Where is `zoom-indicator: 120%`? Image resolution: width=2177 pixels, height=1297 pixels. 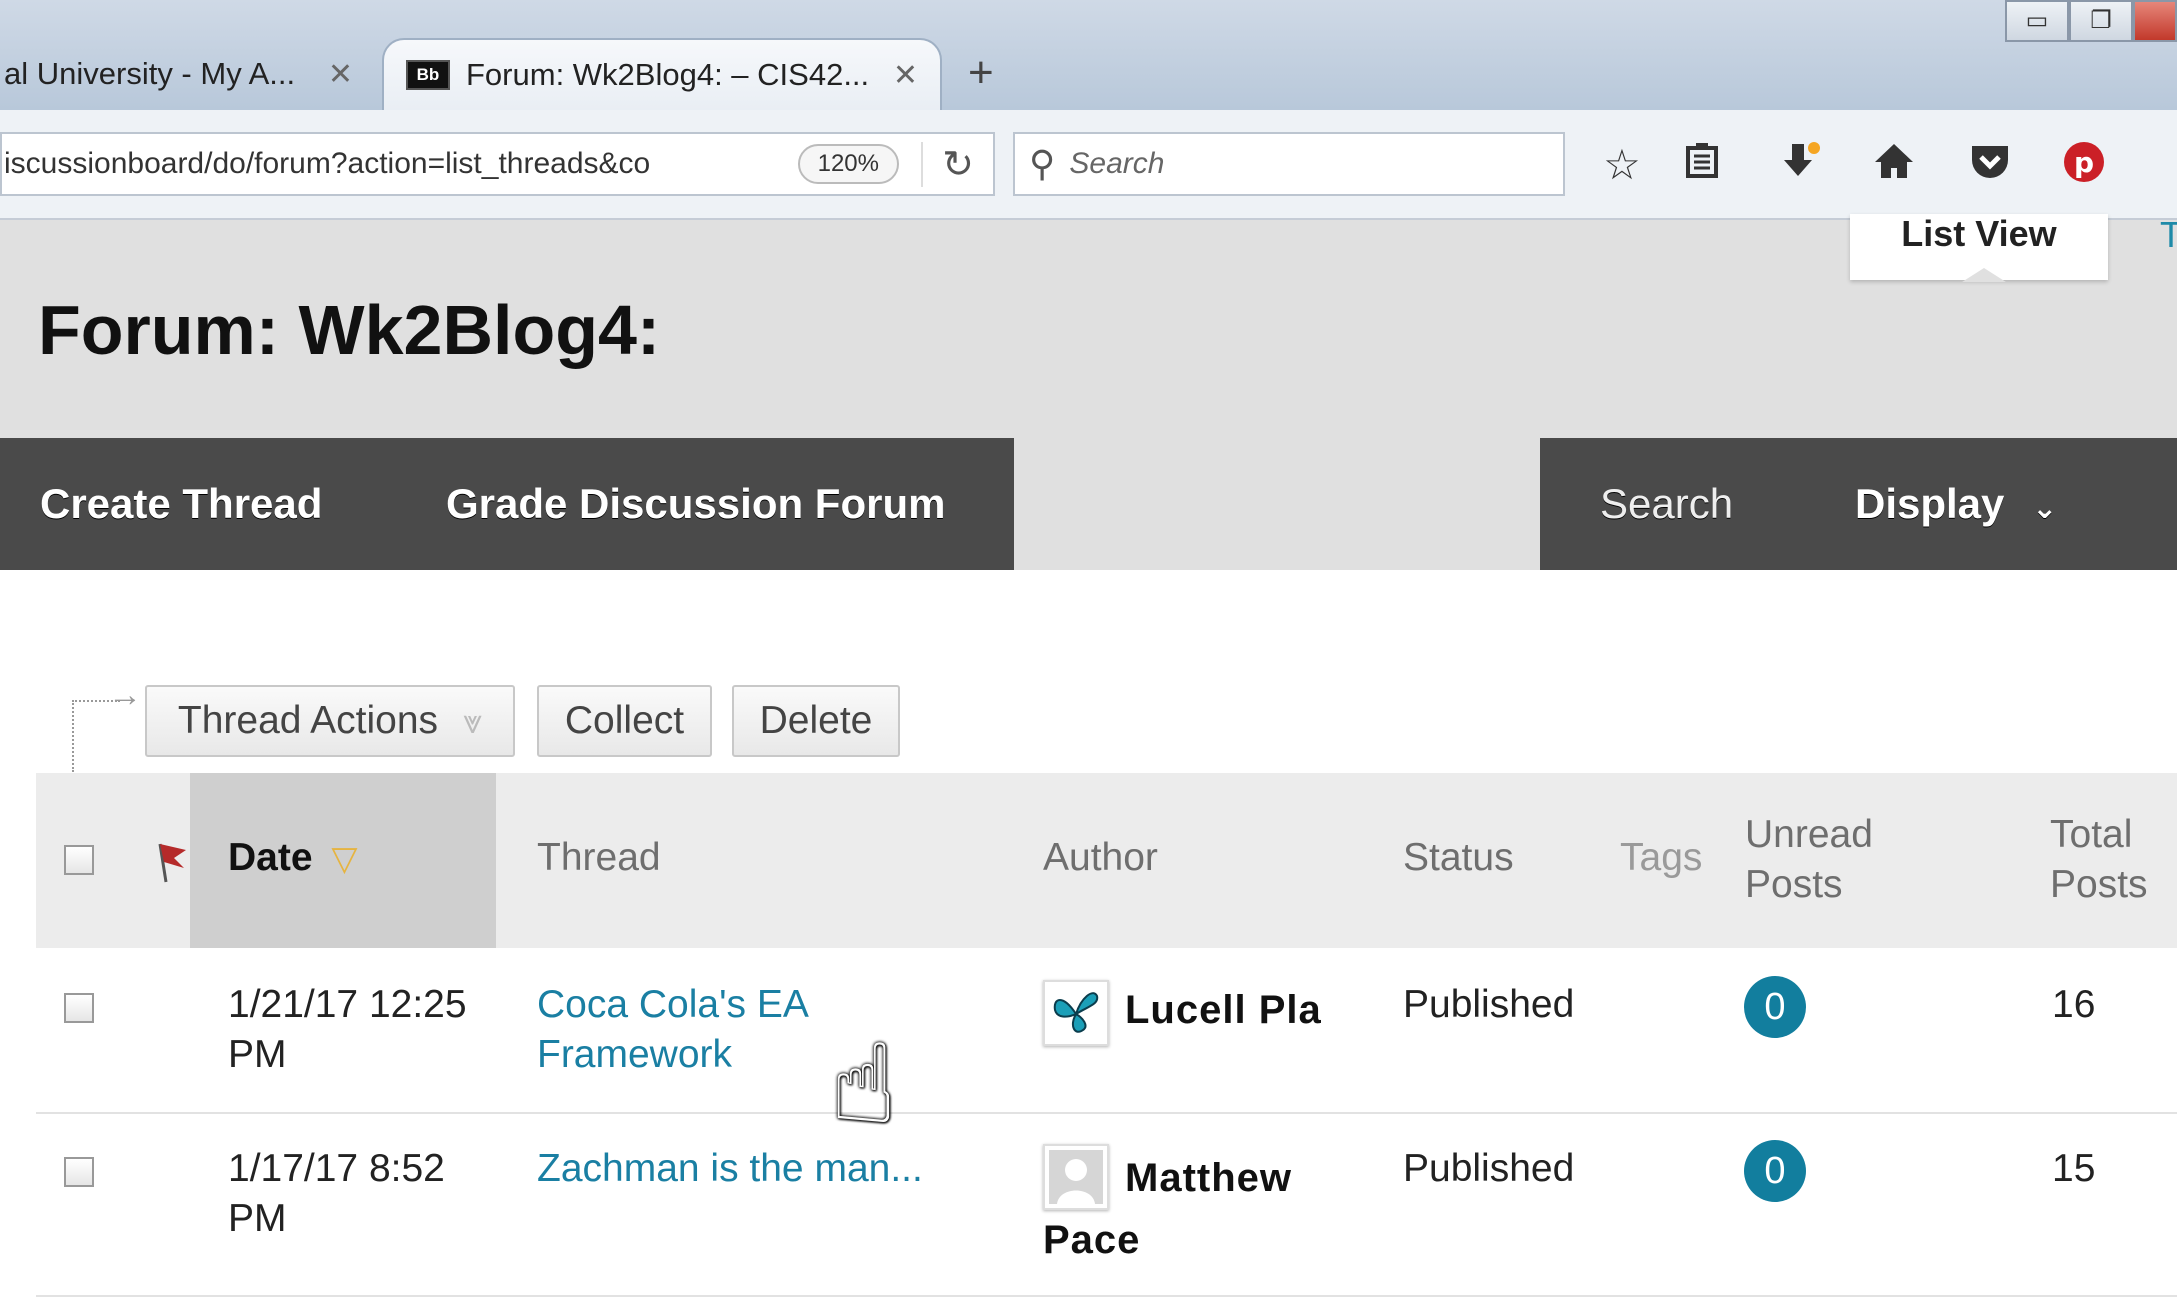 zoom-indicator: 120% is located at coordinates (848, 164).